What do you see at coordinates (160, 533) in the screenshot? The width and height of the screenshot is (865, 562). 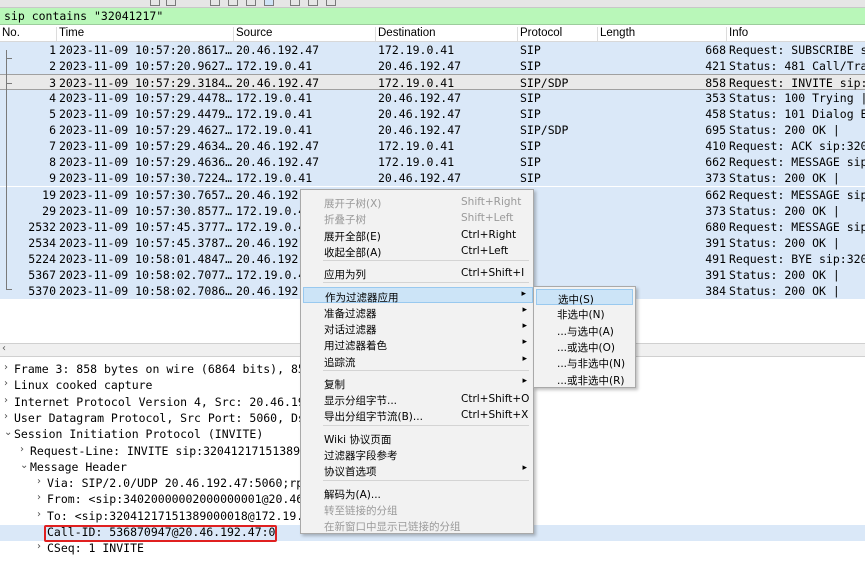 I see `call-id-highlight-box` at bounding box center [160, 533].